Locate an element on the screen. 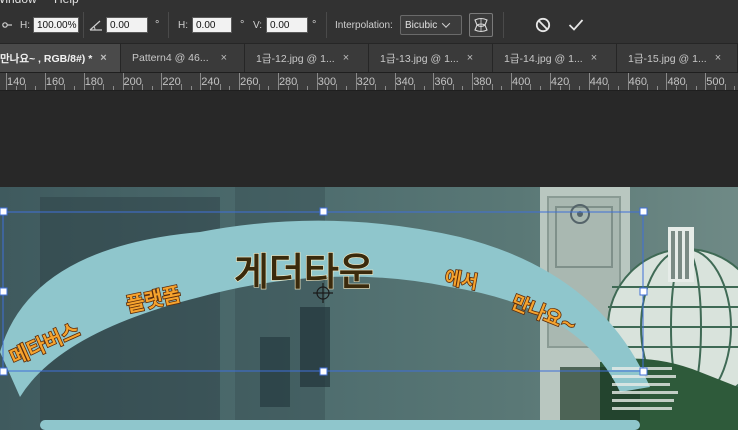 The height and width of the screenshot is (430, 738). tab-1geup-13: 1급-13.jpg @ 1... × is located at coordinates (431, 58).